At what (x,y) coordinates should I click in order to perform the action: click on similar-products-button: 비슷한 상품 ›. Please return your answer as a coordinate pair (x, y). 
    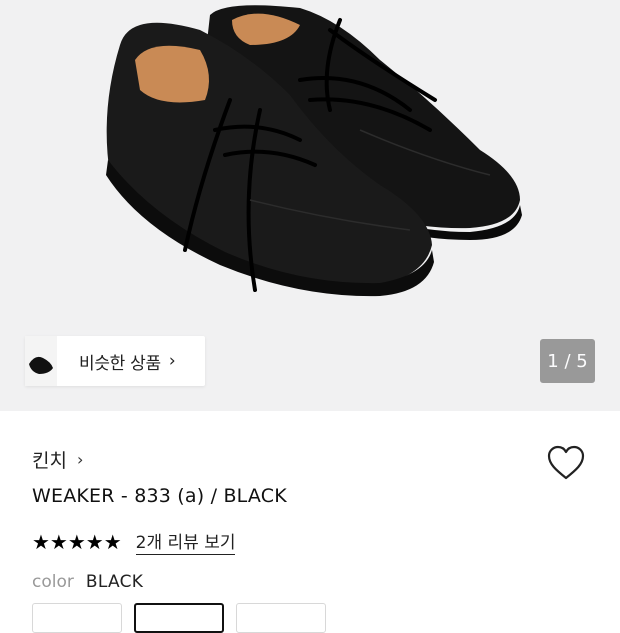
    Looking at the image, I should click on (115, 361).